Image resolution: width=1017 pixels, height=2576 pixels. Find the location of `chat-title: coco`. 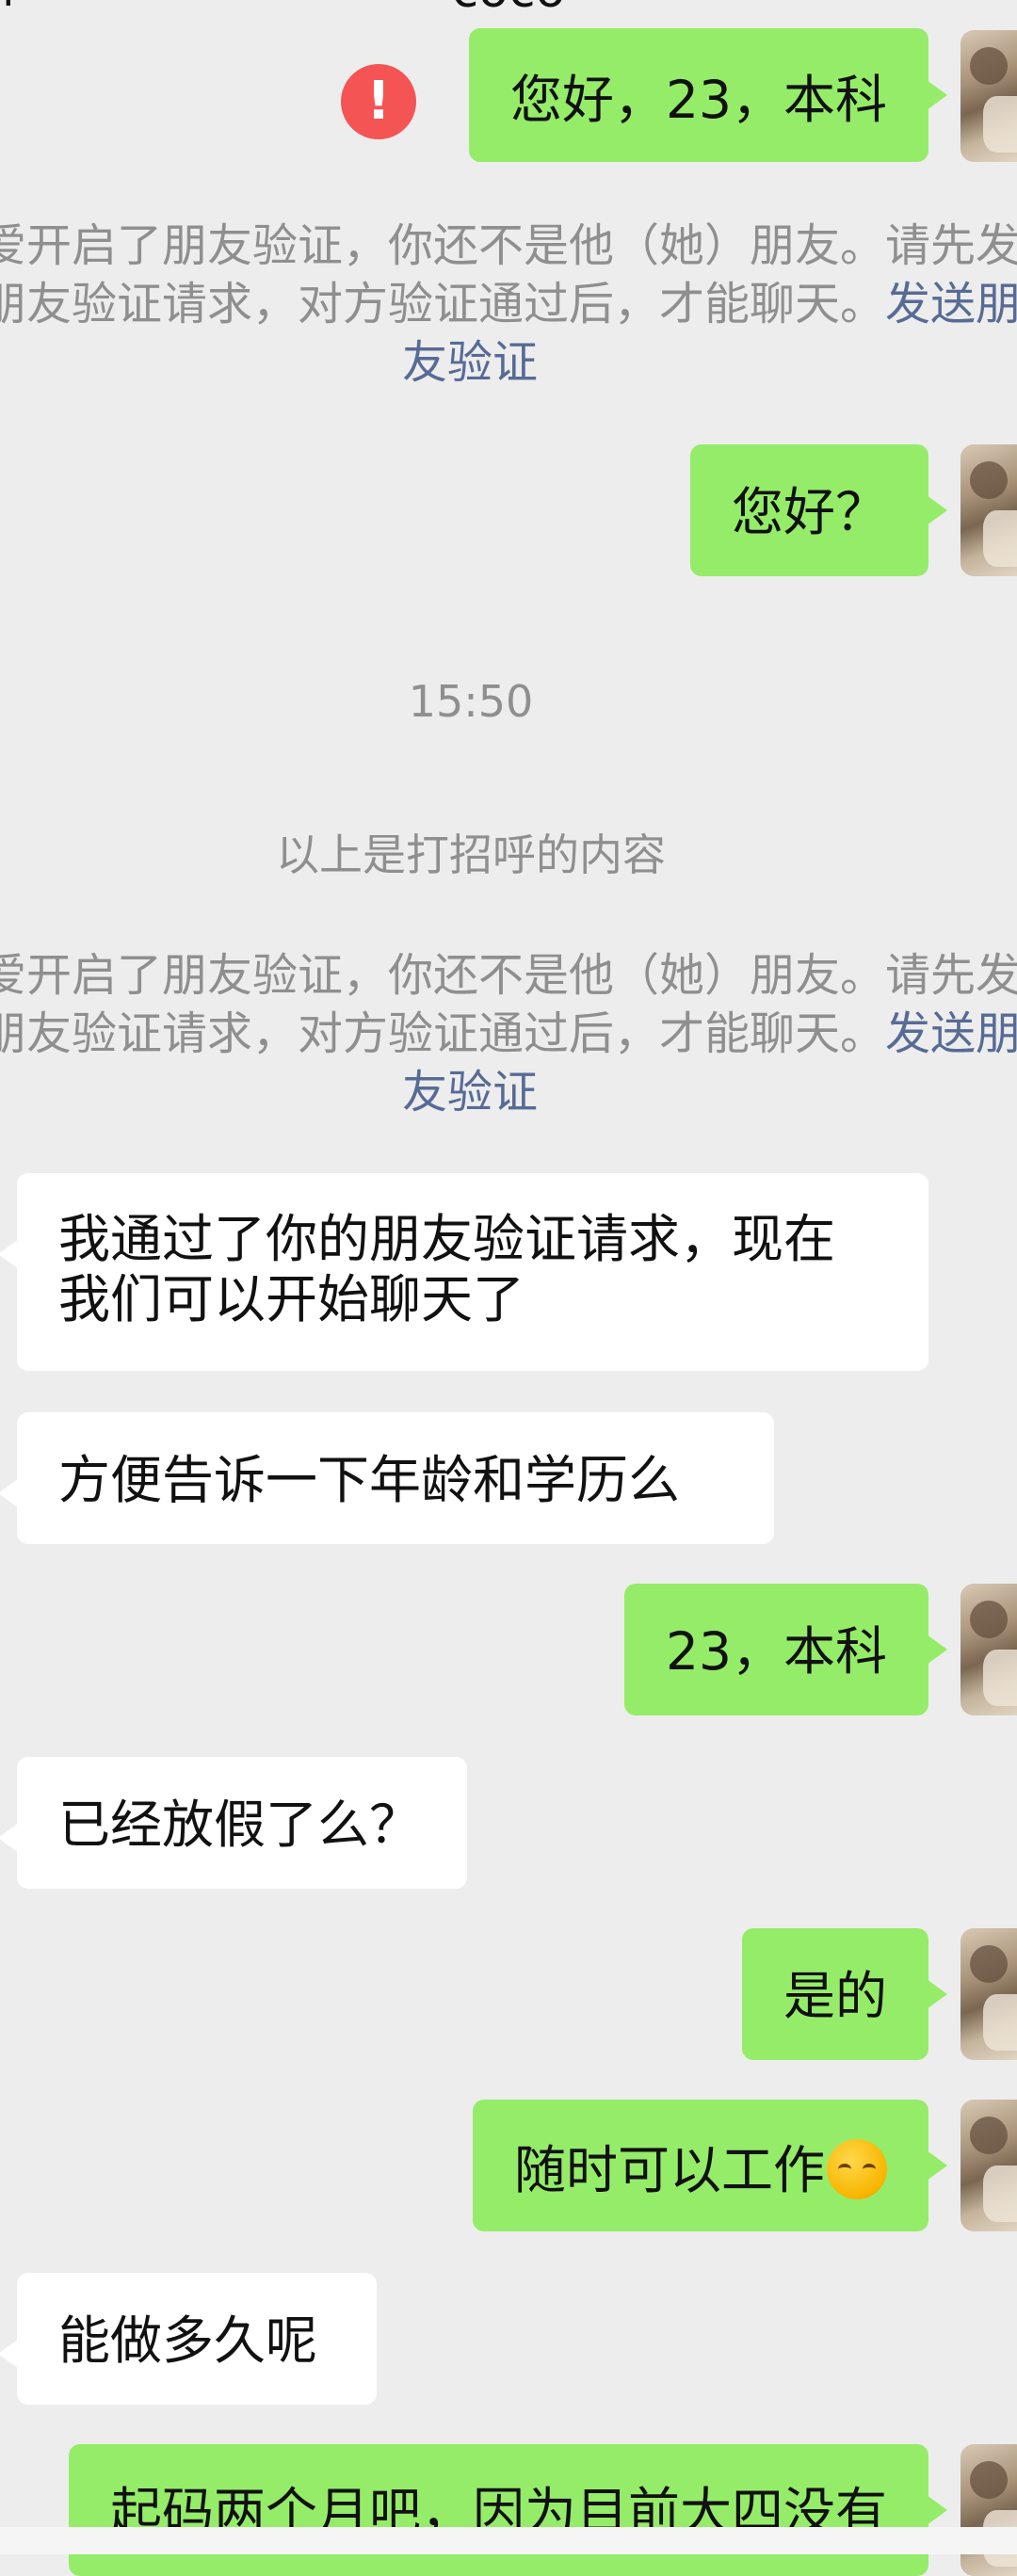

chat-title: coco is located at coordinates (508, 9).